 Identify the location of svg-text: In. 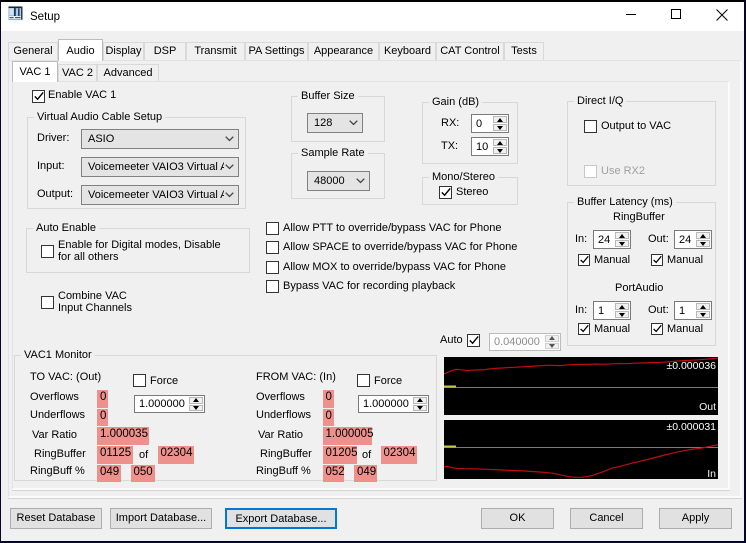
(711, 473).